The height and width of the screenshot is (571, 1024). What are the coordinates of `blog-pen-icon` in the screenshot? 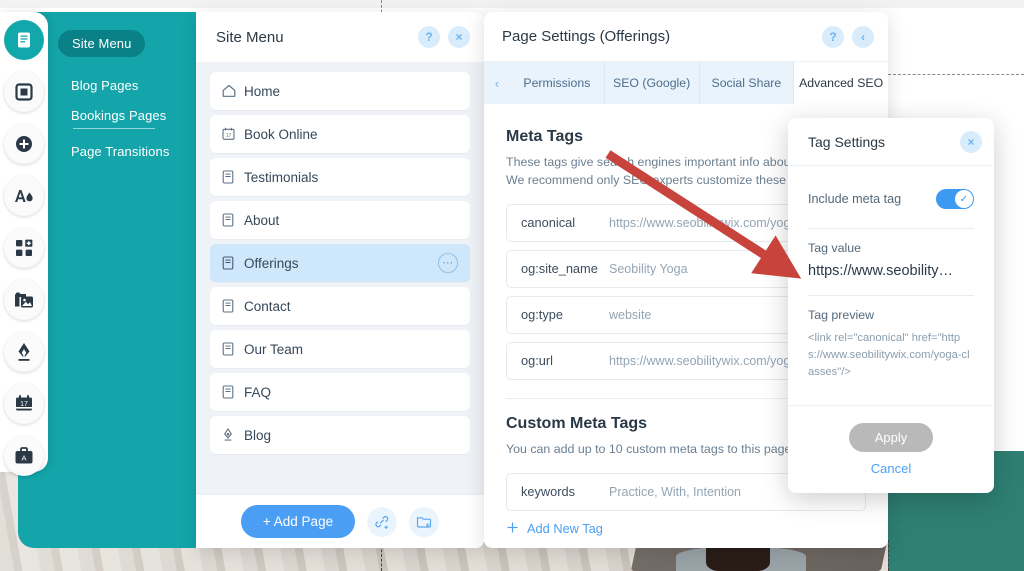 It's located at (24, 352).